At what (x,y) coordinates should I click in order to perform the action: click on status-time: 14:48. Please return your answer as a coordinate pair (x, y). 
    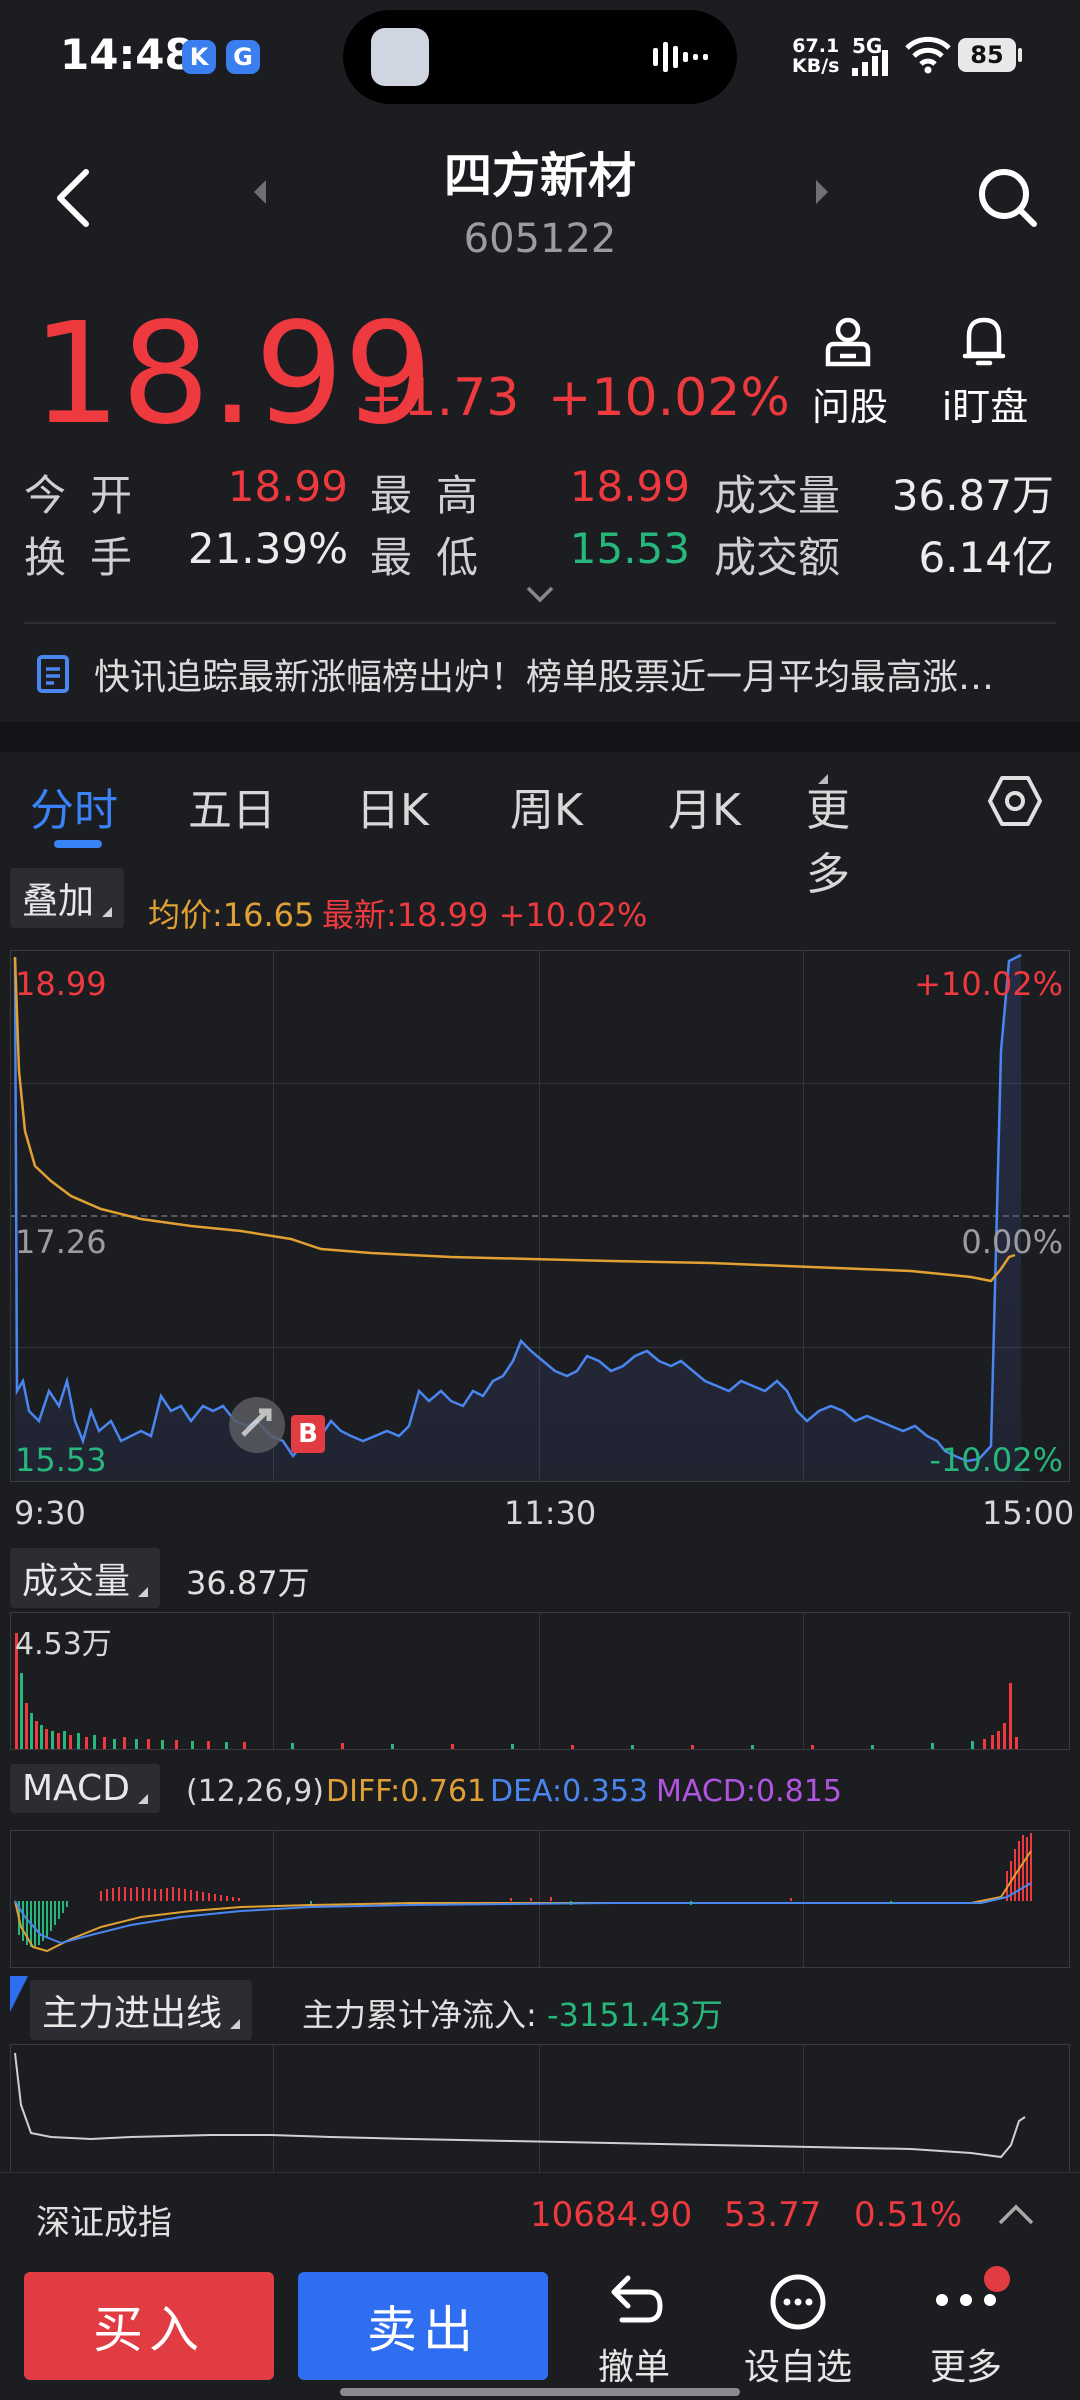
    Looking at the image, I should click on (127, 54).